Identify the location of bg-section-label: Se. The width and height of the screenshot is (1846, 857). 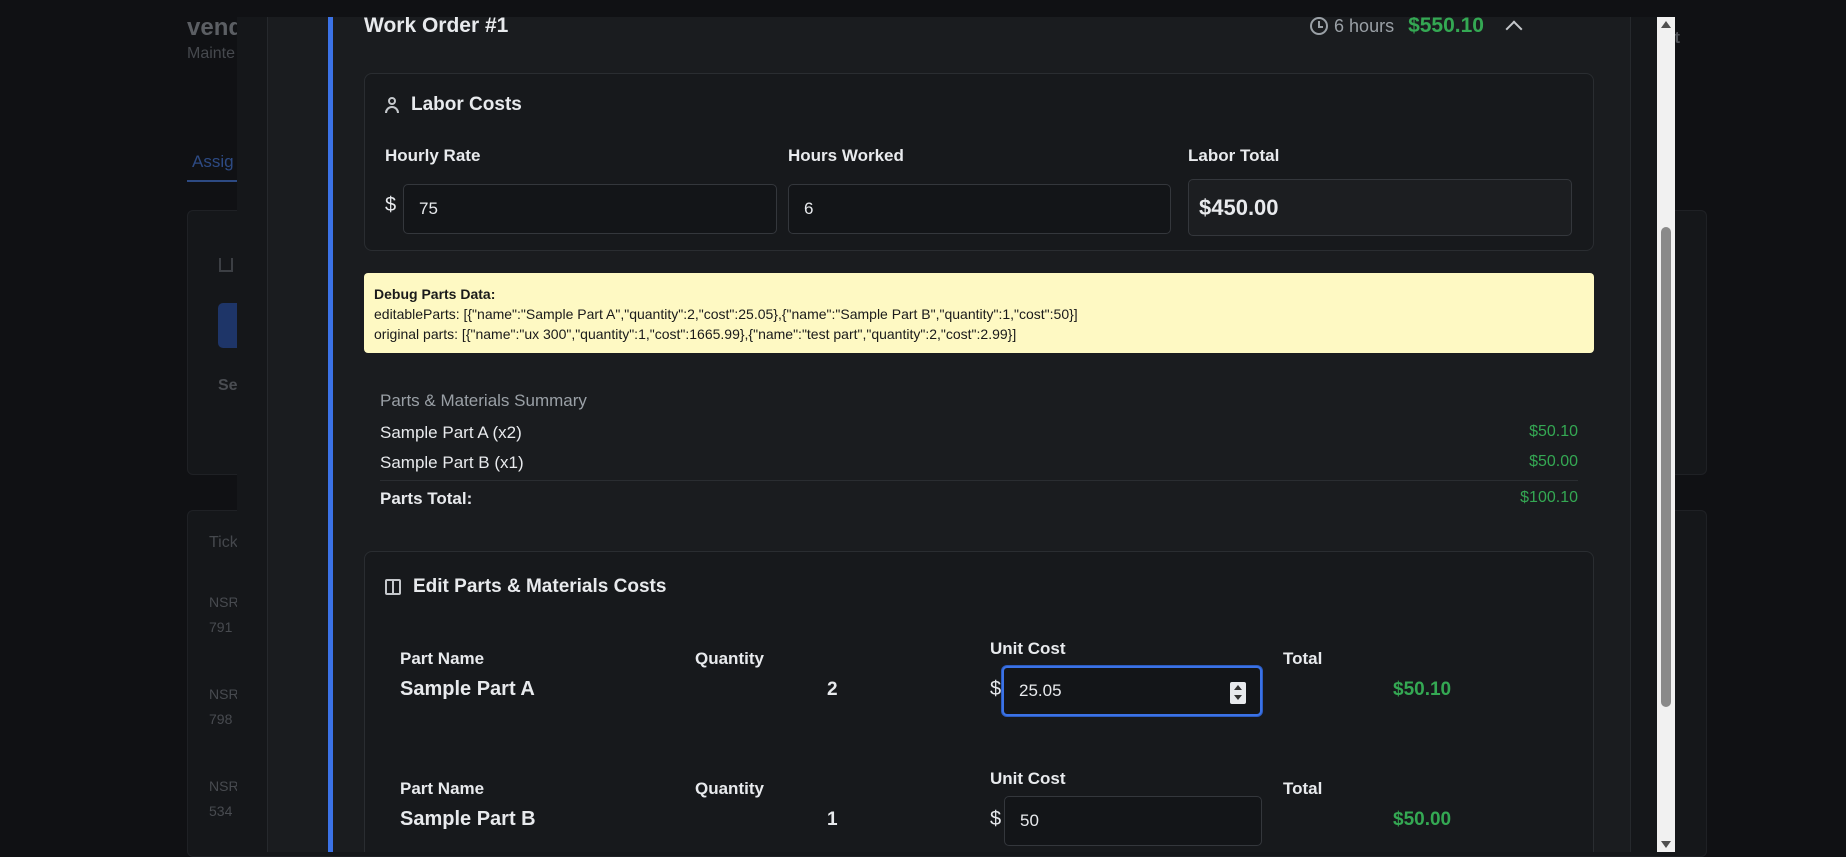
(228, 385).